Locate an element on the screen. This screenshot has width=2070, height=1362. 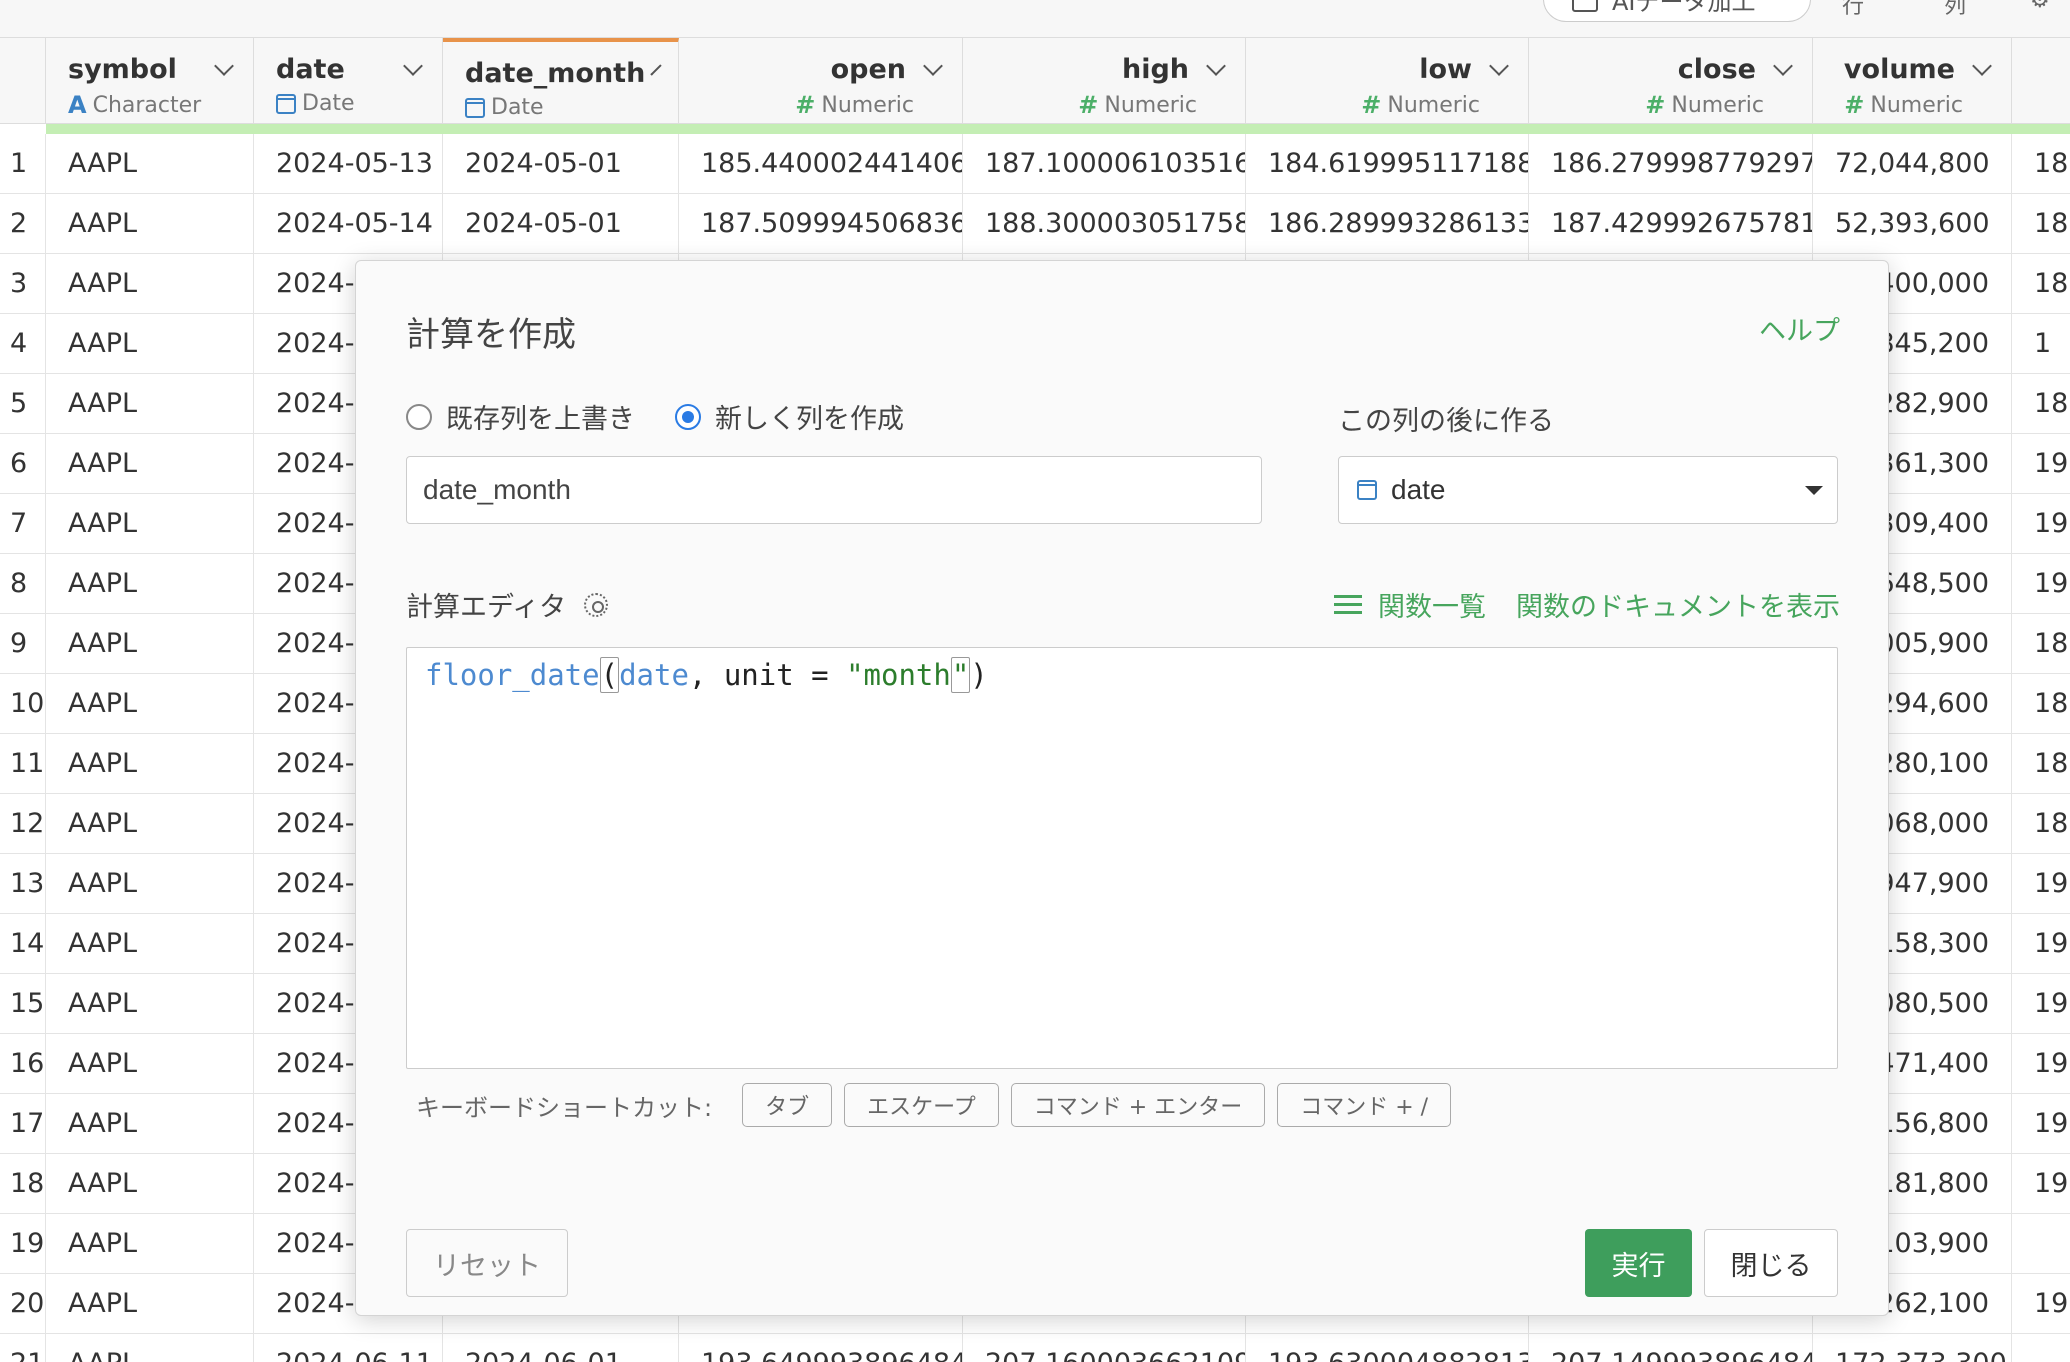
insert-after-column-select: date is located at coordinates (1588, 490).